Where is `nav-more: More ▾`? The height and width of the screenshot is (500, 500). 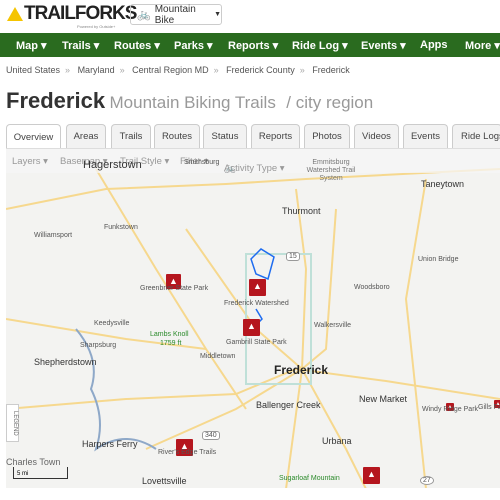 nav-more: More ▾ is located at coordinates (482, 45).